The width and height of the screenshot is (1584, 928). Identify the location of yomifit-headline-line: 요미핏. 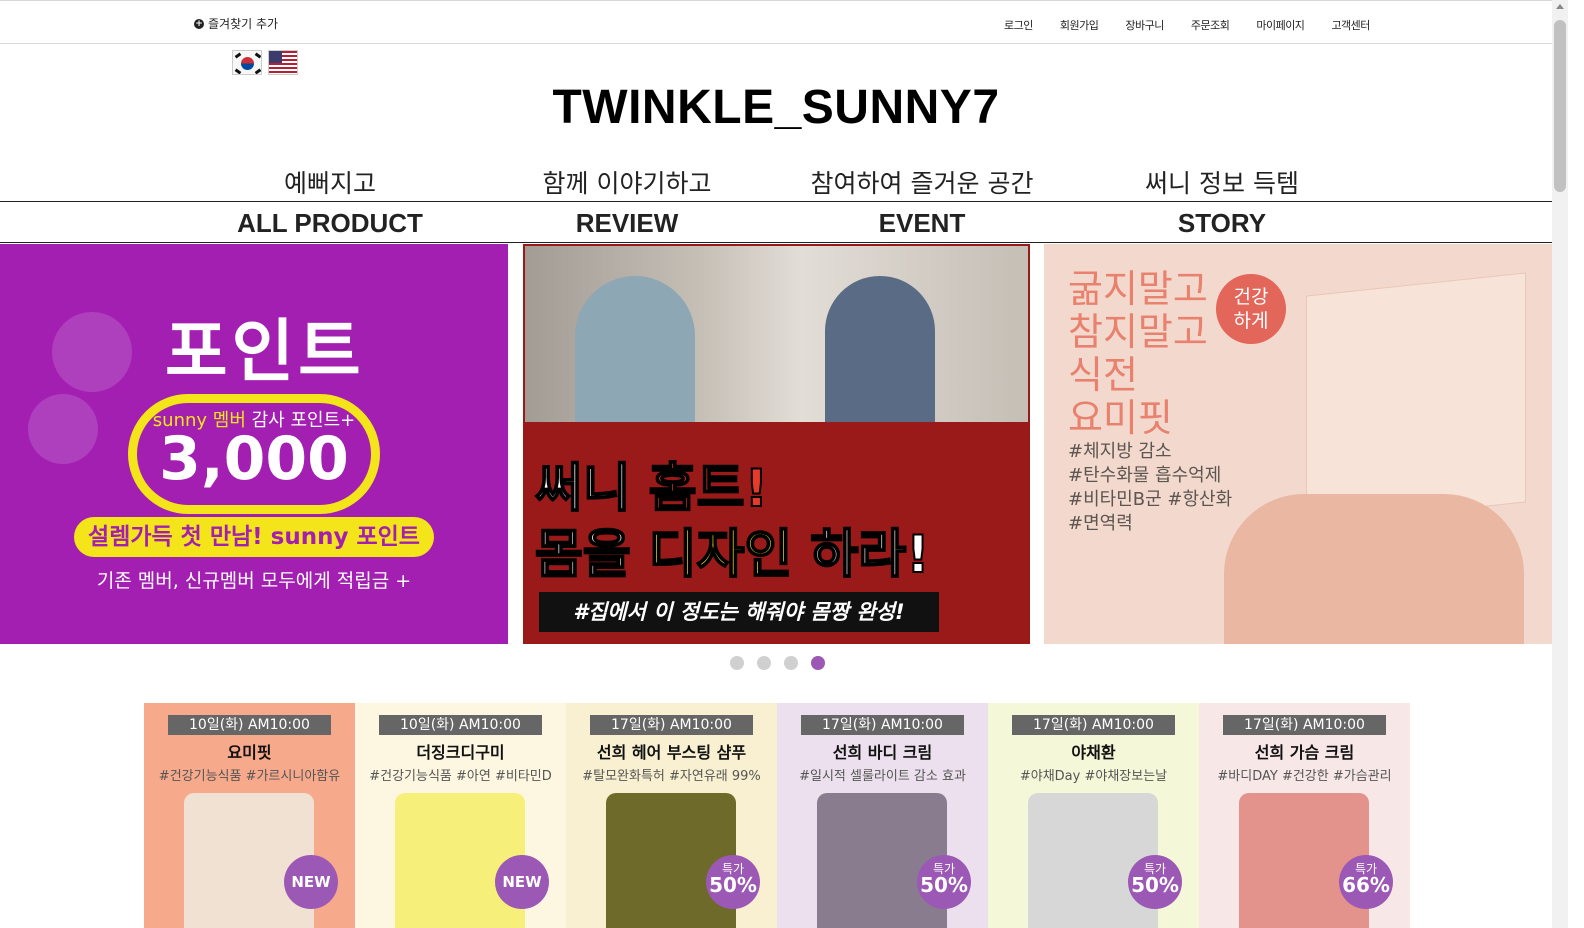
(1120, 418).